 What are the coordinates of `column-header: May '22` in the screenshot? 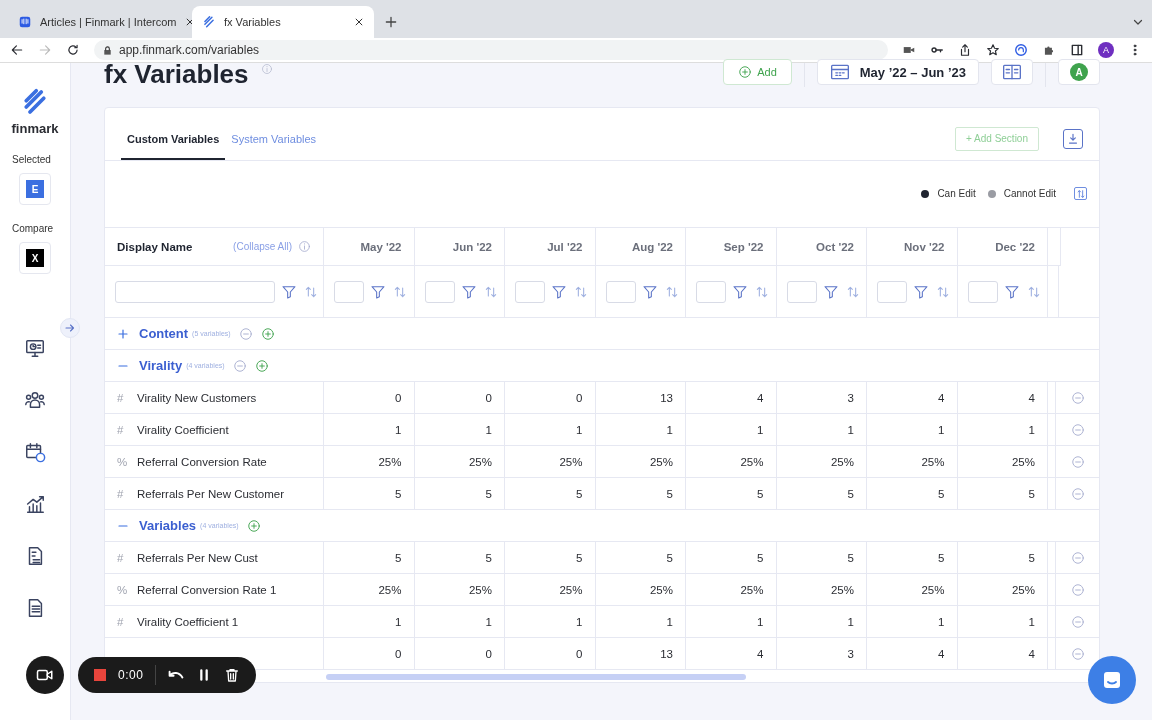 It's located at (381, 246).